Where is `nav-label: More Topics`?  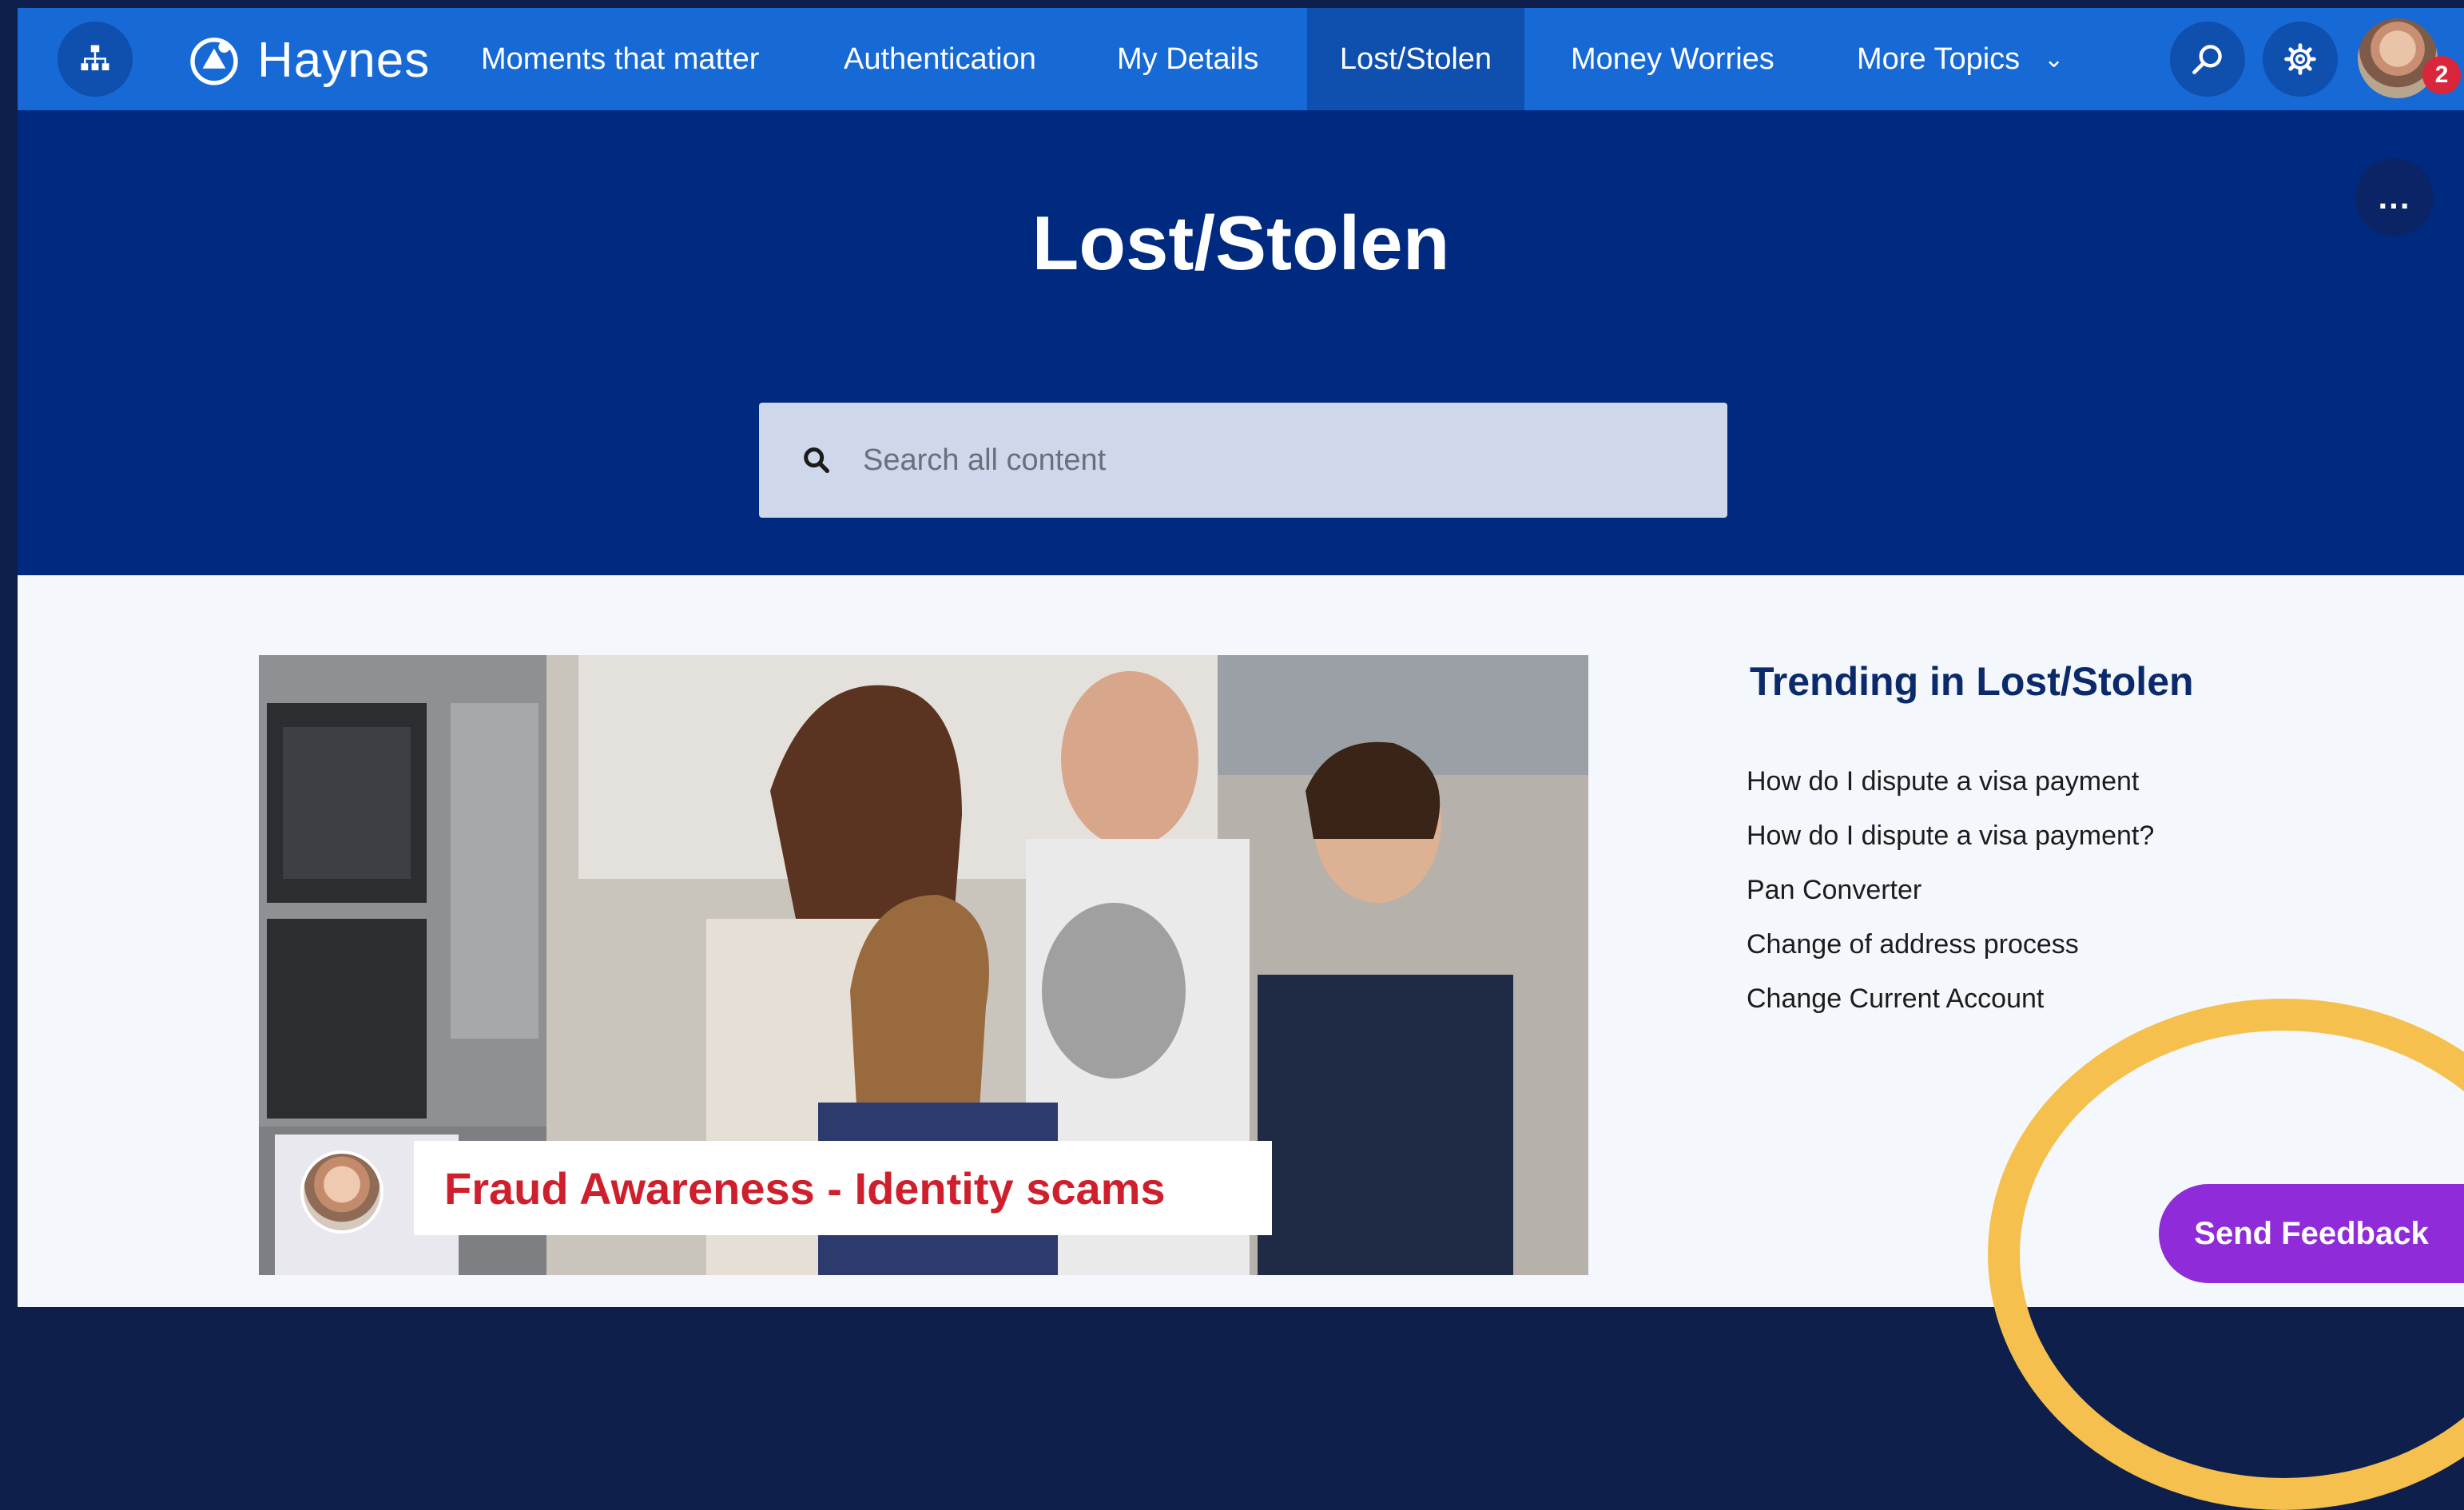
nav-label: More Topics is located at coordinates (1939, 59).